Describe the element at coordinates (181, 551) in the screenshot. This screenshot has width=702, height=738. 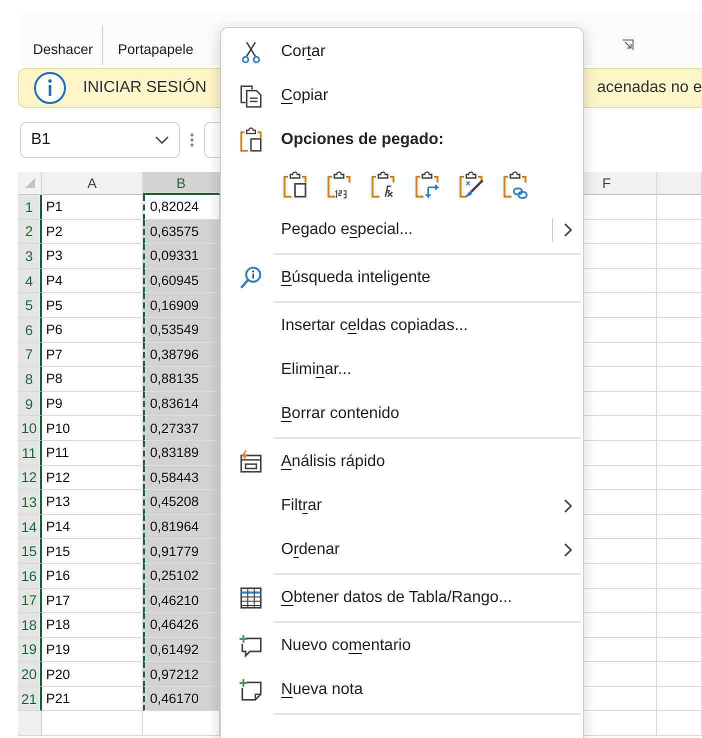
I see `table-cell: 0,91779` at that location.